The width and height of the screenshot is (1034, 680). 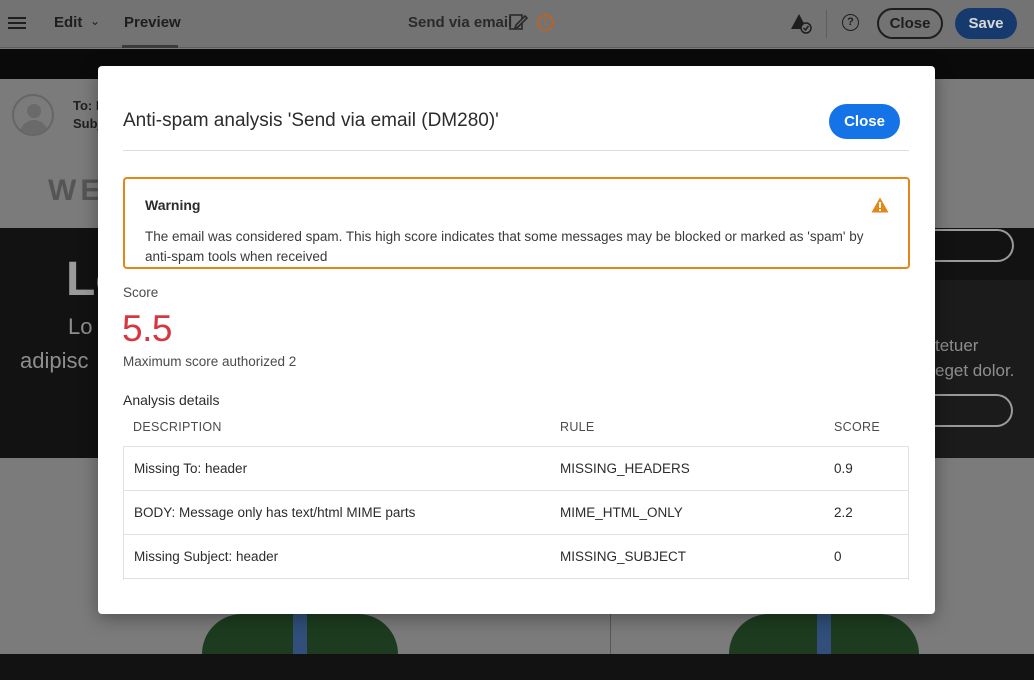 I want to click on row-description: Missing To: header, so click(x=191, y=468).